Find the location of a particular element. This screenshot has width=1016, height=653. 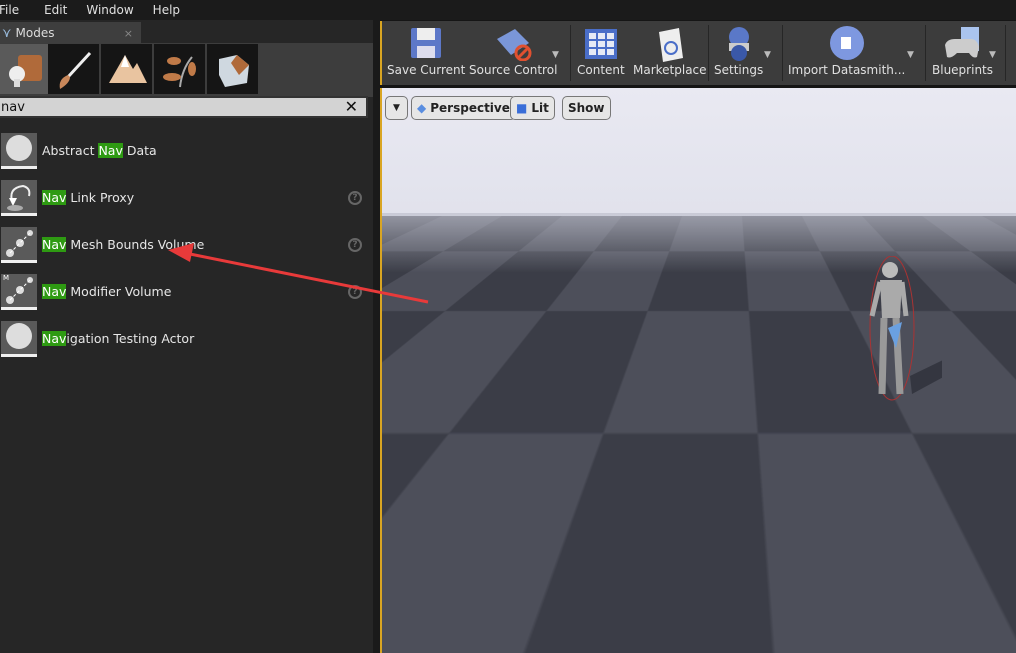

toolbar-label: Save Current is located at coordinates (426, 70).